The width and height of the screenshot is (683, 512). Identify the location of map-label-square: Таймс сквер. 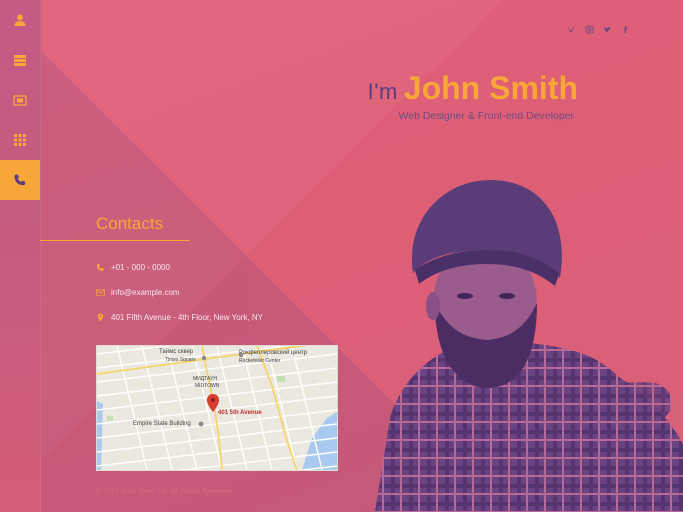
(176, 352).